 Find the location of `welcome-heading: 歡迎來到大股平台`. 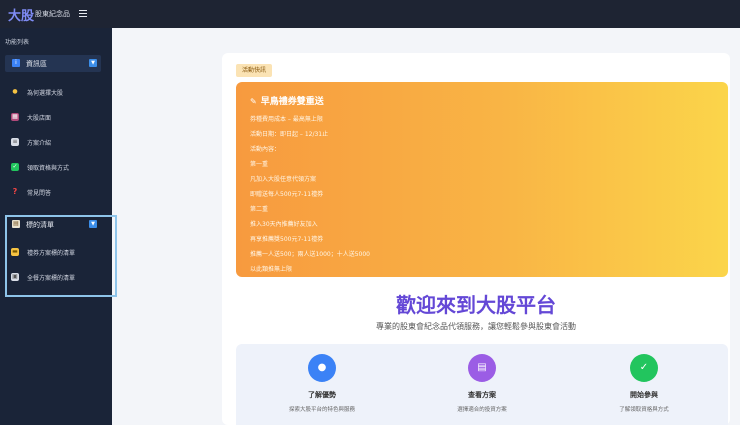

welcome-heading: 歡迎來到大股平台 is located at coordinates (476, 305).